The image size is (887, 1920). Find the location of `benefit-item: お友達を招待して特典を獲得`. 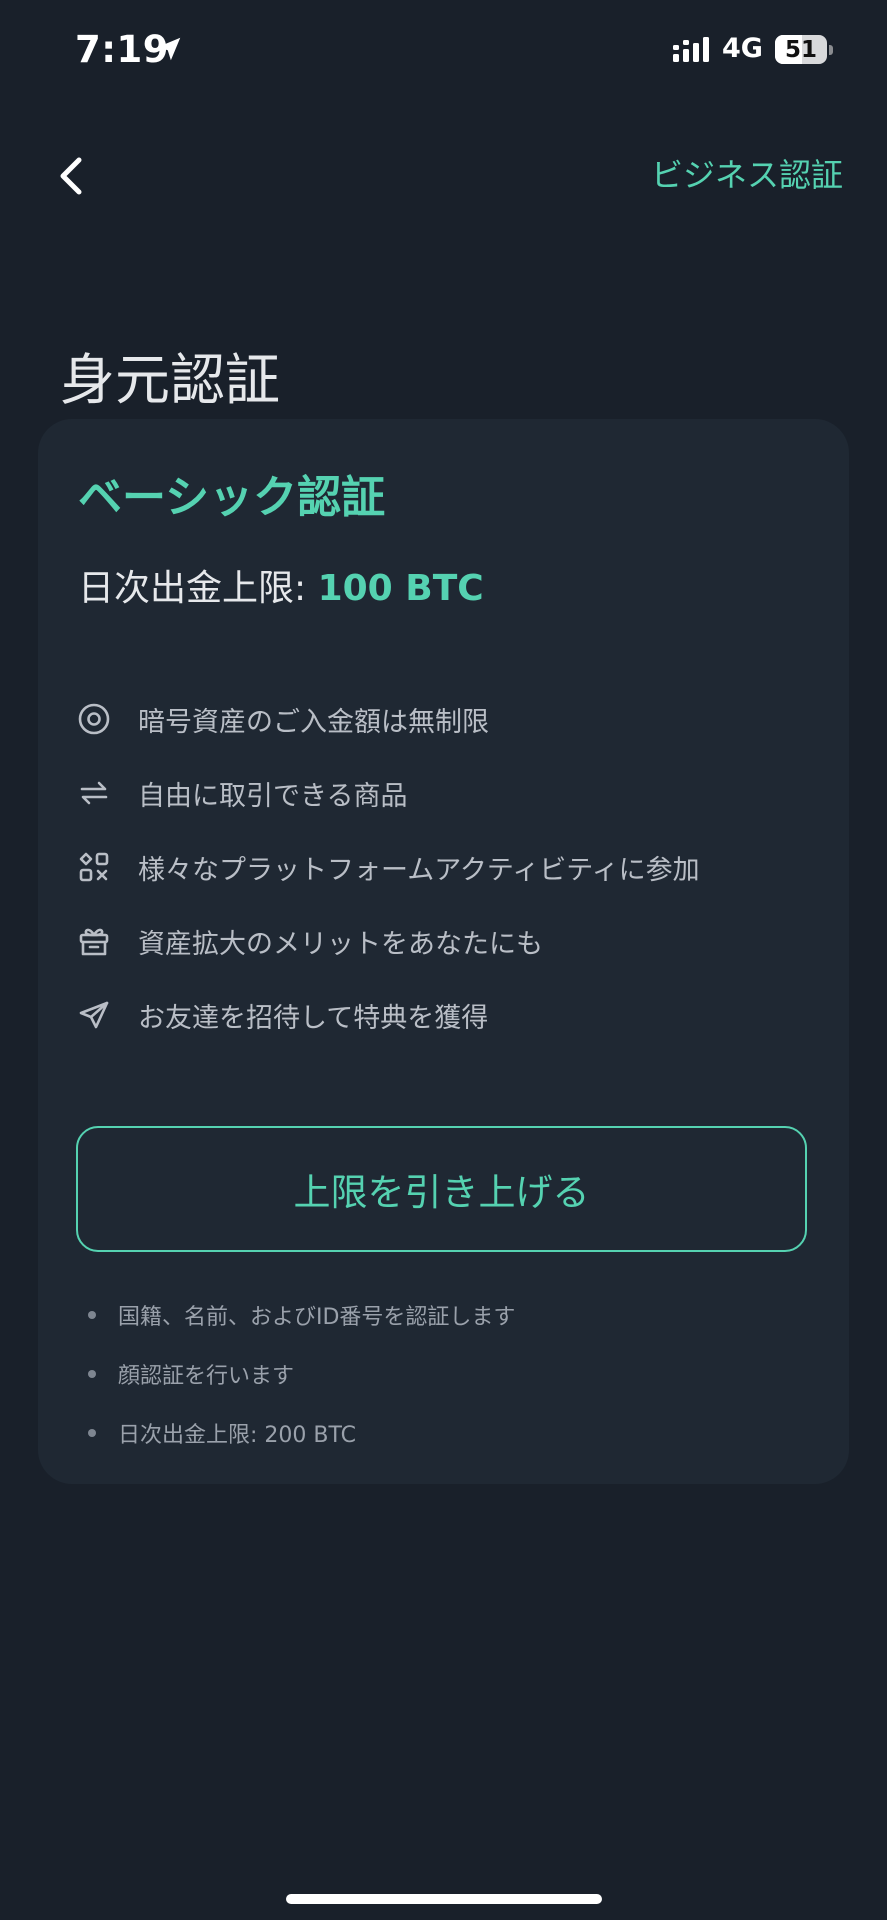

benefit-item: お友達を招待して特典を獲得 is located at coordinates (282, 1015).